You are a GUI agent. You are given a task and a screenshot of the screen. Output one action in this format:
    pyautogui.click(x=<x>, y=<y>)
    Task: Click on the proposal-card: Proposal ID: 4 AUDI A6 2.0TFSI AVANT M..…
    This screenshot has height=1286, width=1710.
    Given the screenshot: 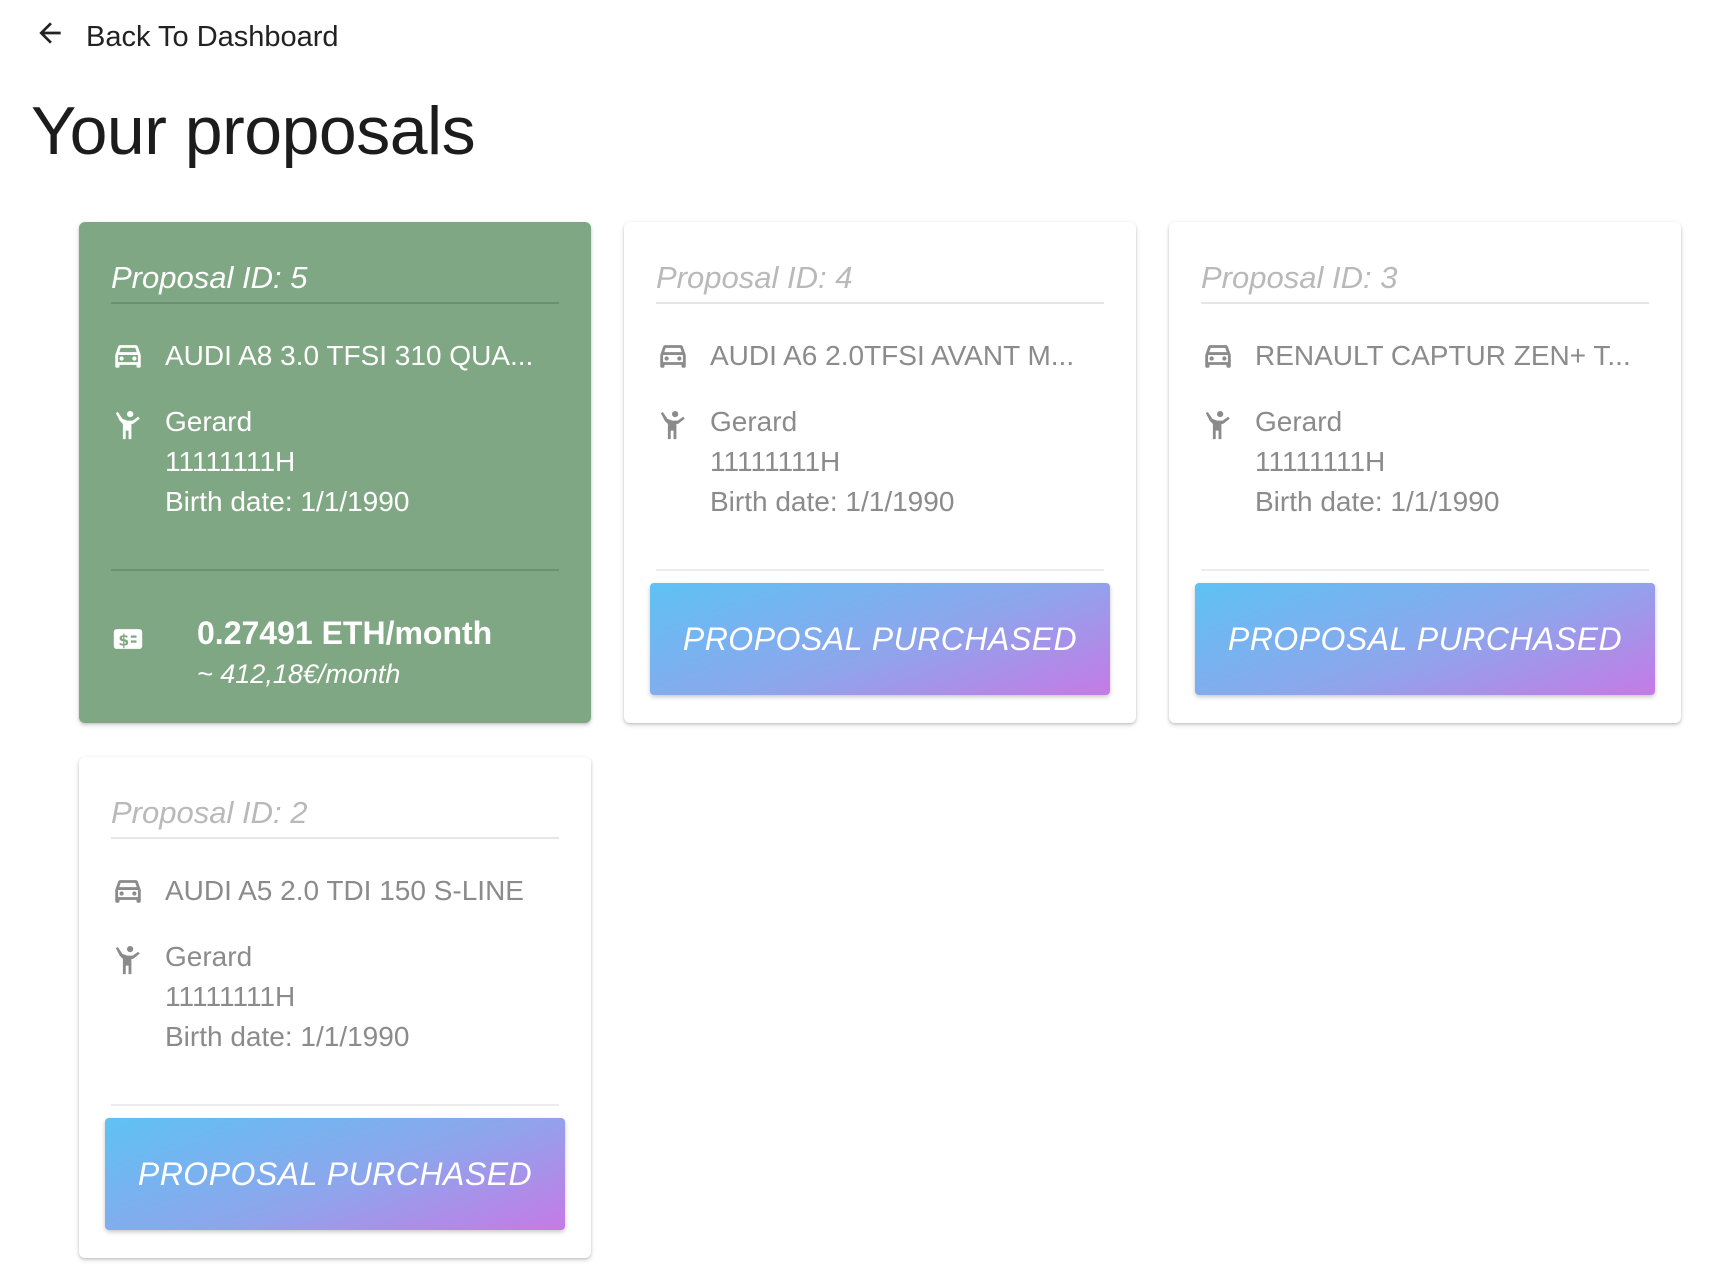 What is the action you would take?
    pyautogui.click(x=880, y=472)
    